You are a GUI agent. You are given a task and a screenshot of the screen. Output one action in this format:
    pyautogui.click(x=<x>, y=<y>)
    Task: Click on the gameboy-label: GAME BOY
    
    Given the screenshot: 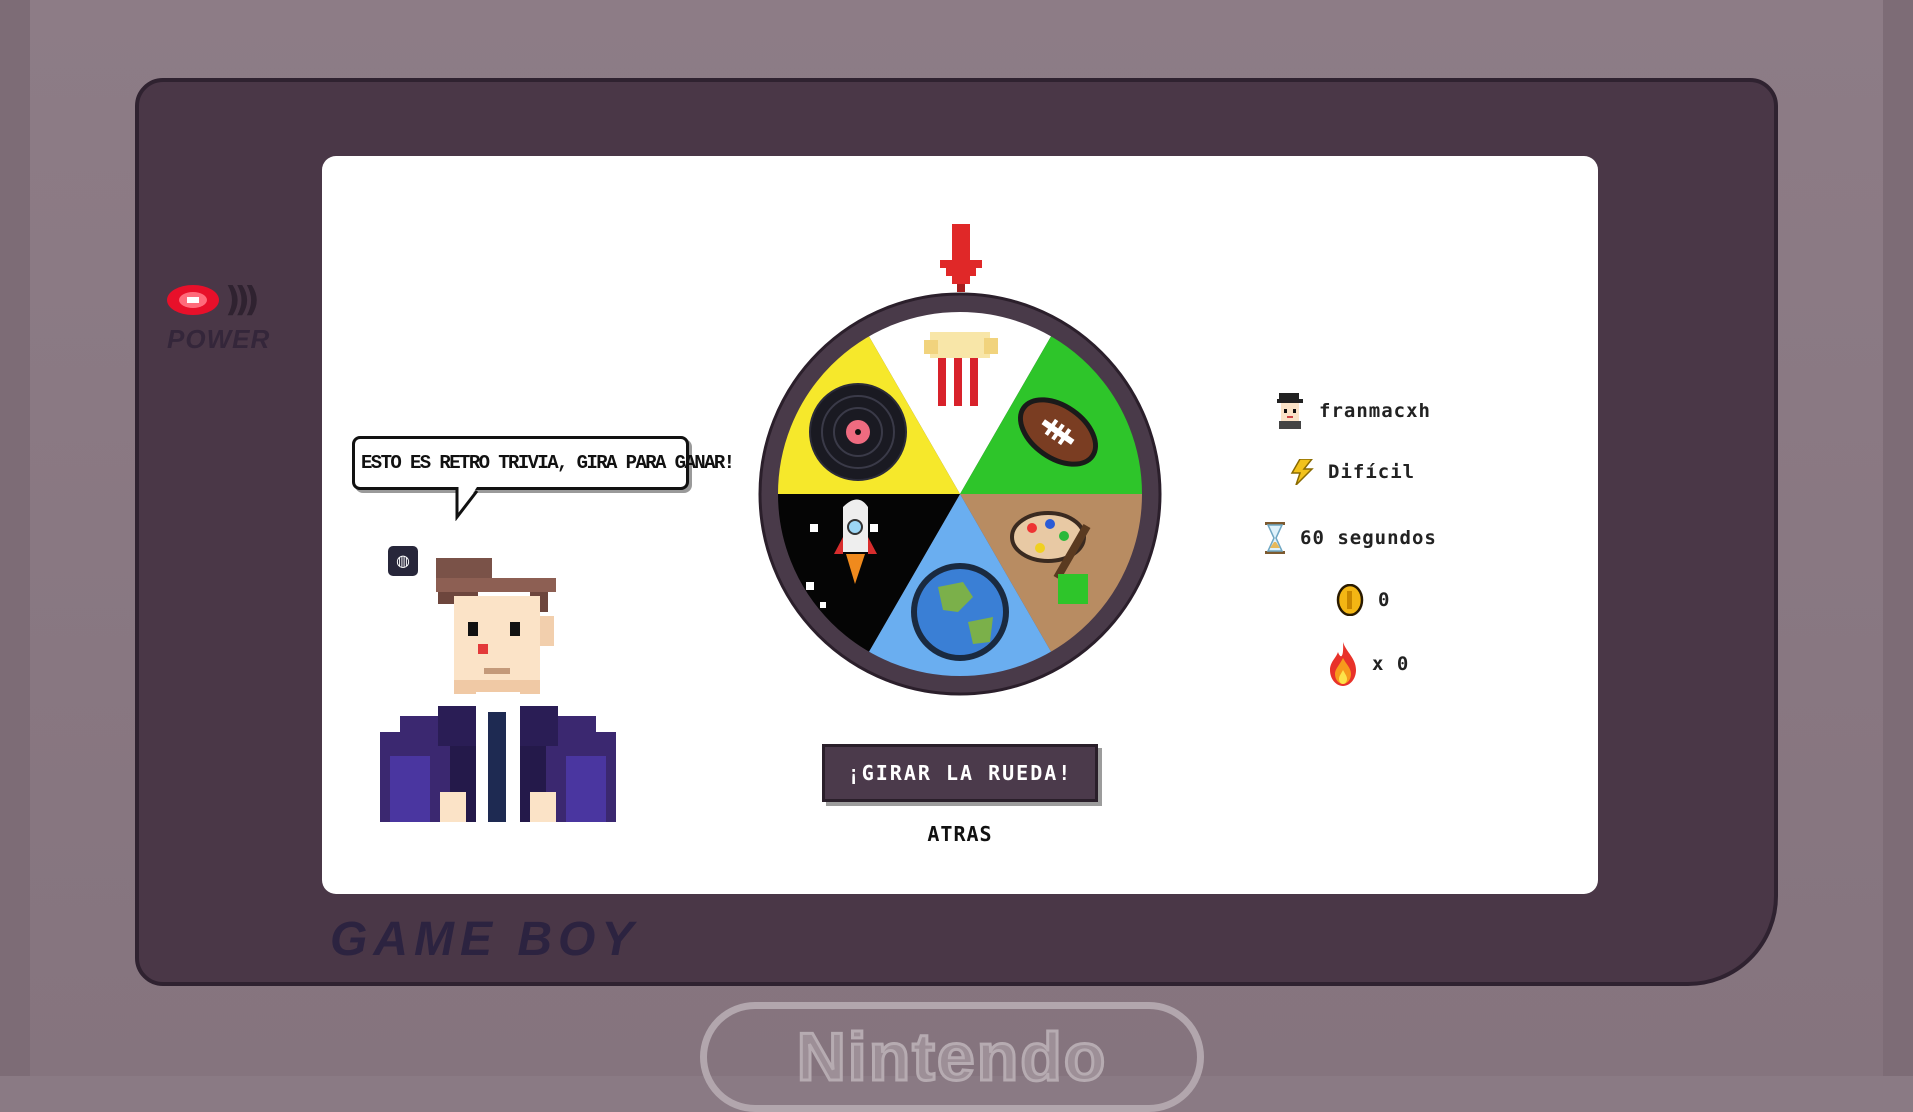 What is the action you would take?
    pyautogui.click(x=485, y=939)
    